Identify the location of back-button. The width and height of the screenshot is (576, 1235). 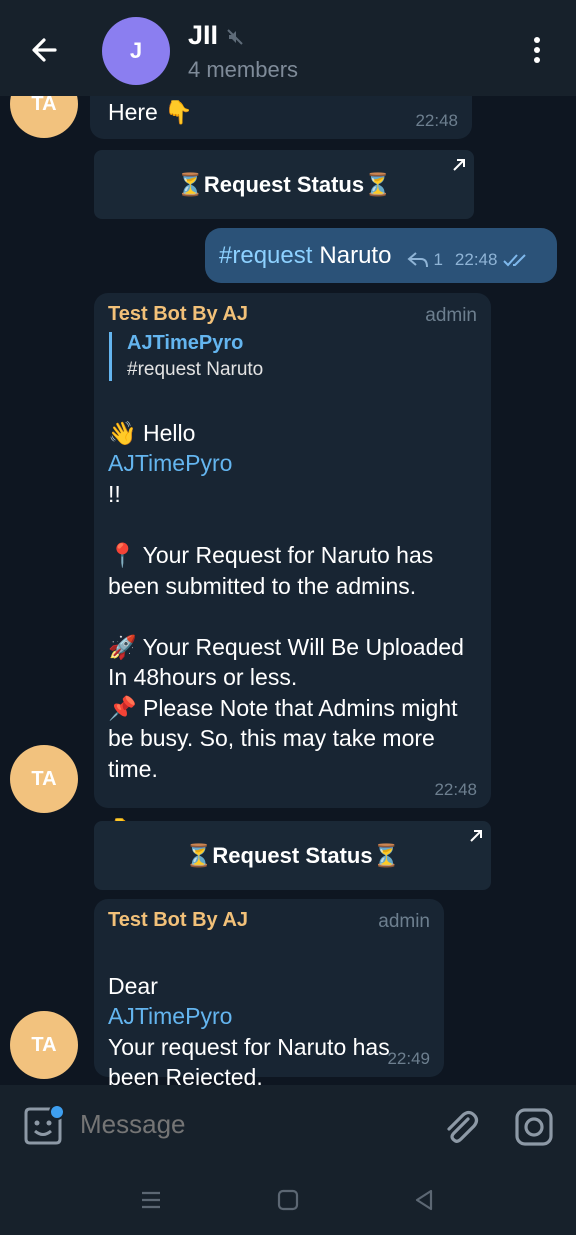
(44, 50).